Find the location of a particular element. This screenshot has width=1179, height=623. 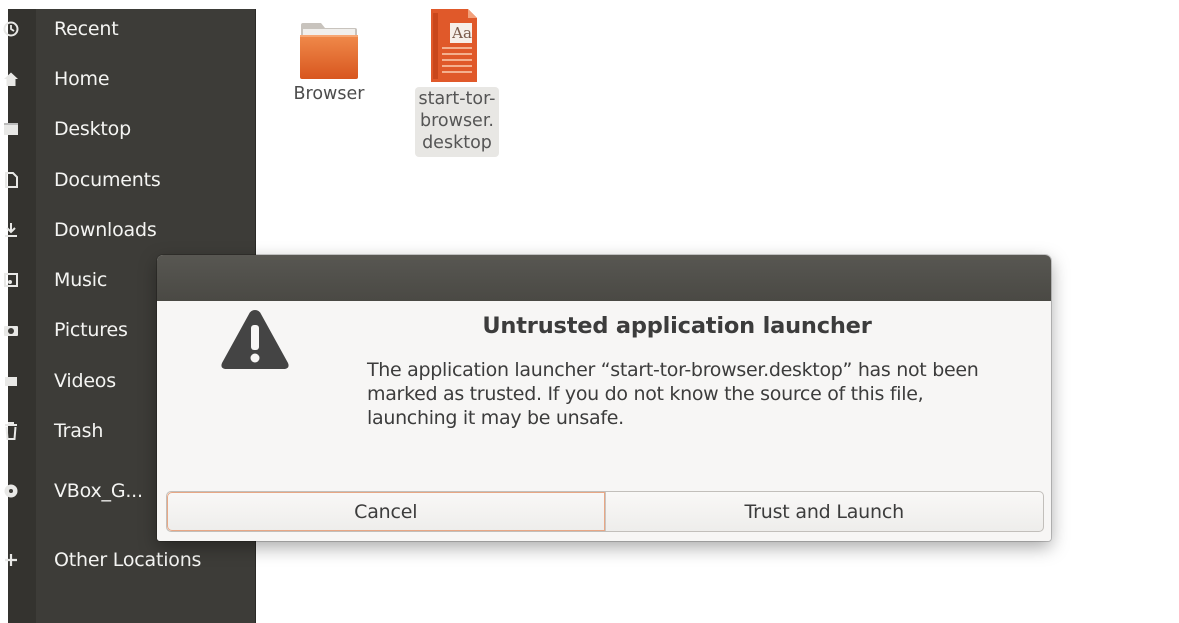

file-label-line: browser. is located at coordinates (457, 121).